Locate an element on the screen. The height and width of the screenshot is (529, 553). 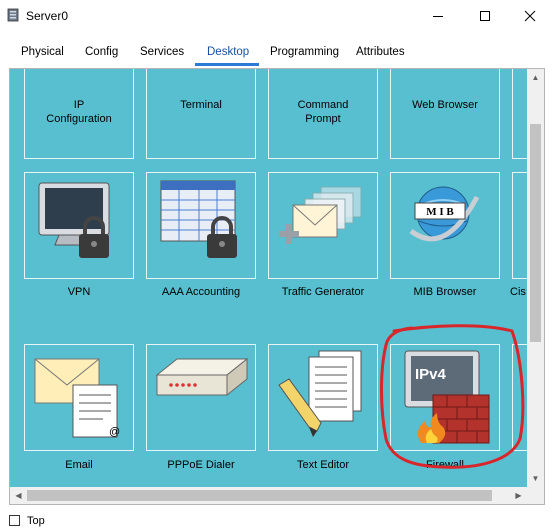
close-button is located at coordinates (530, 16).